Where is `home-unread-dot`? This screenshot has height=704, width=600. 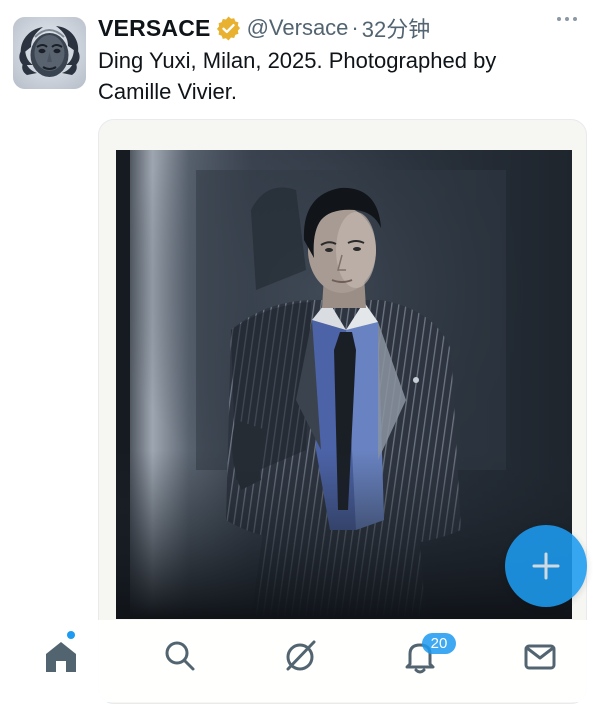 home-unread-dot is located at coordinates (71, 635).